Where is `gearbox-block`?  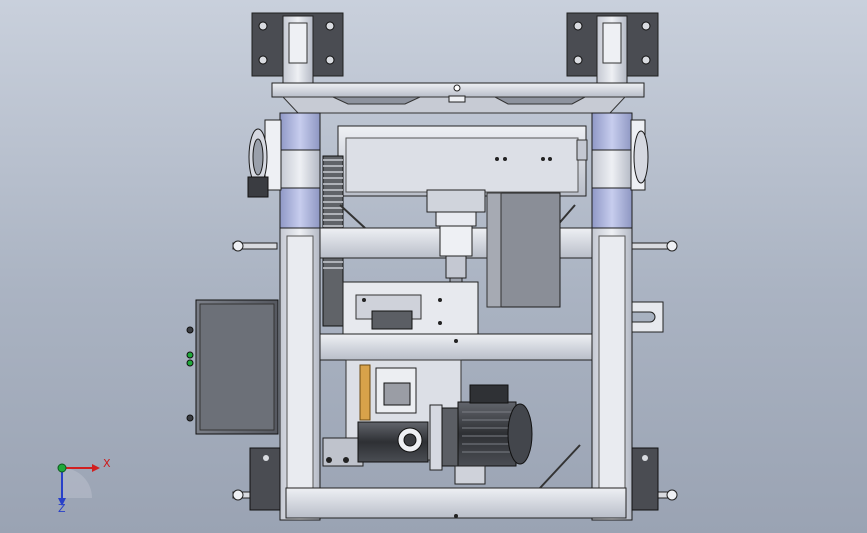
gearbox-block is located at coordinates (523, 250).